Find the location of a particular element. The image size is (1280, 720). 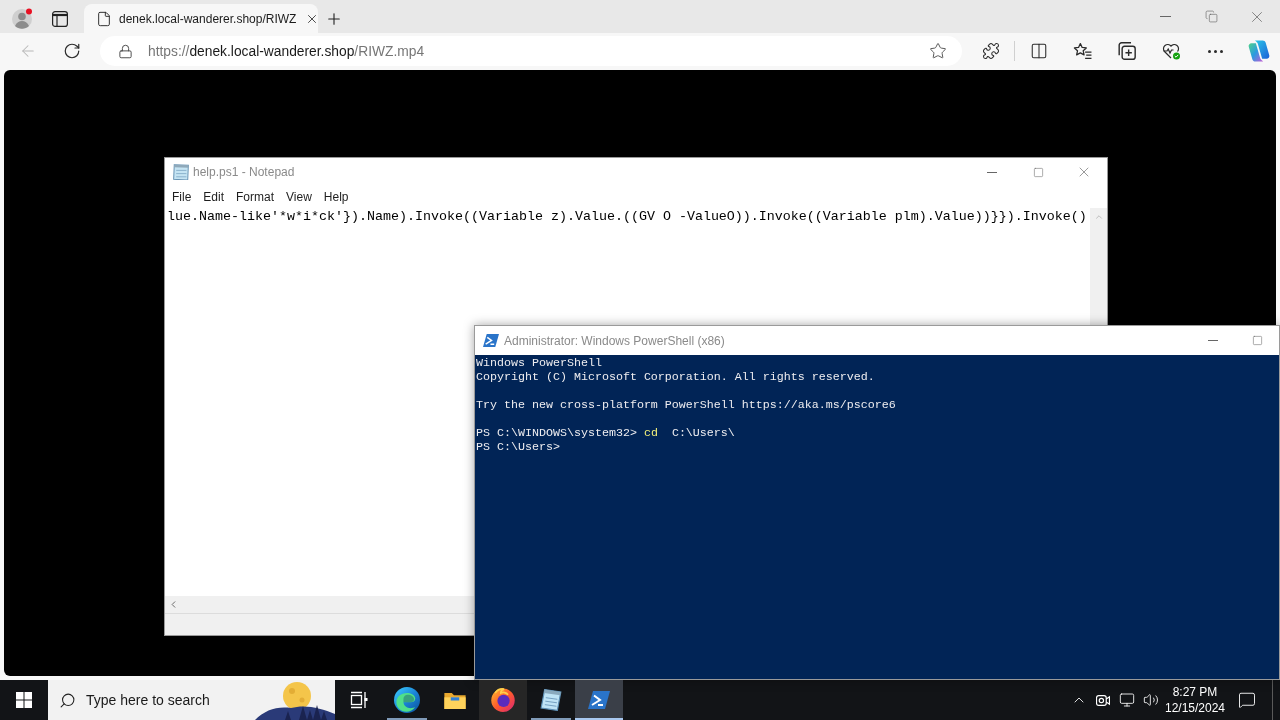

windows-logo-icon is located at coordinates (24, 700).